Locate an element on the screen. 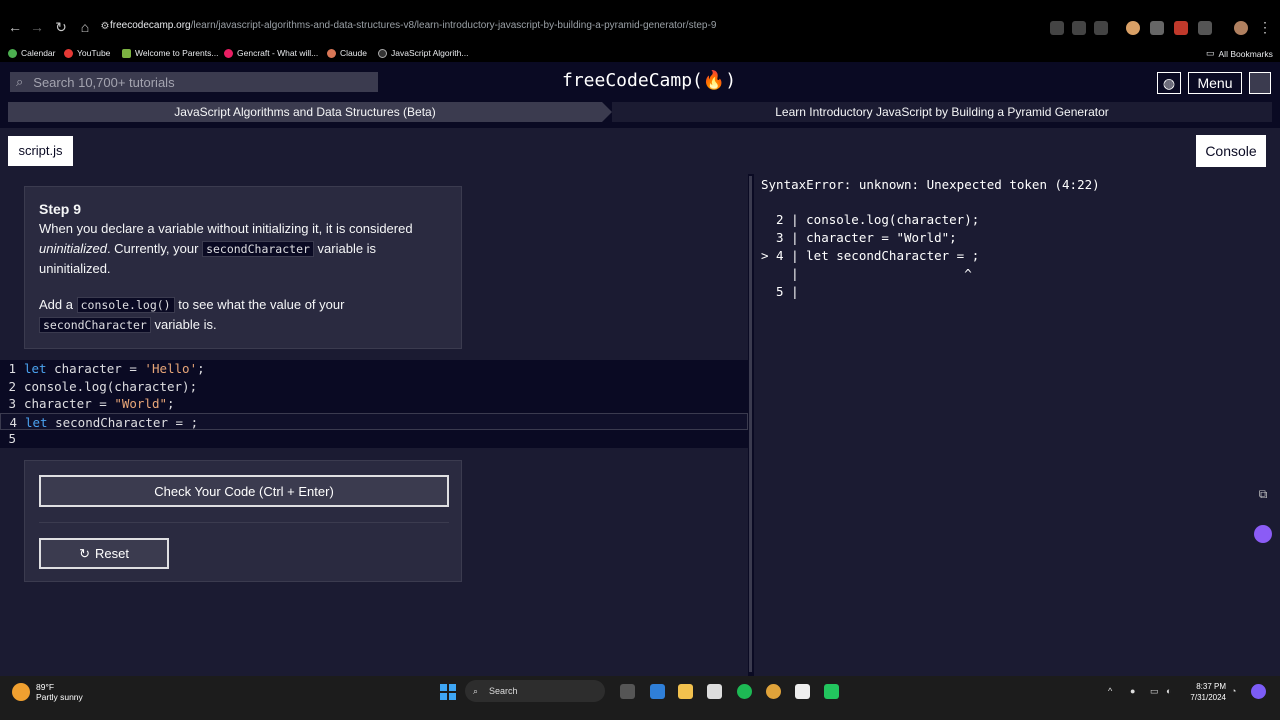  all-bookmarks-label: All Bookmarks is located at coordinates (1245, 53).